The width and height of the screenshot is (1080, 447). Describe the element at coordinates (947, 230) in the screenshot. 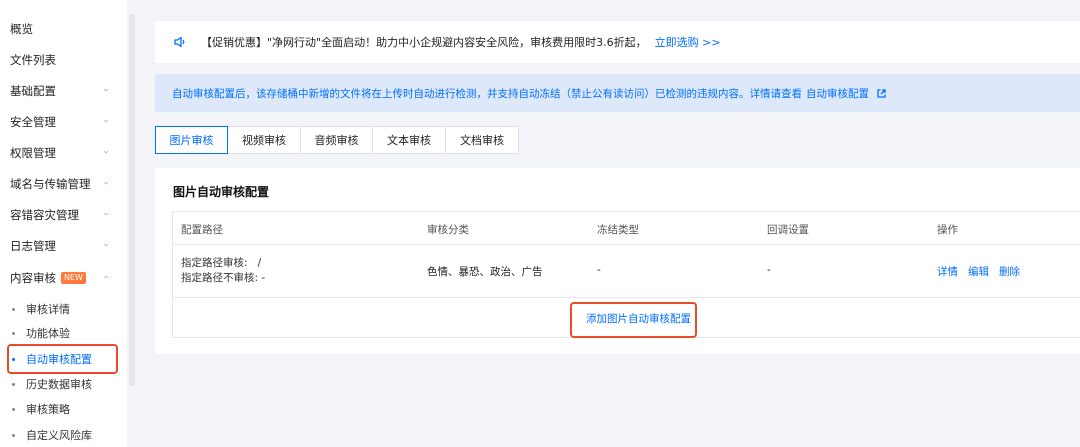

I see `column-header-actions: 操作` at that location.